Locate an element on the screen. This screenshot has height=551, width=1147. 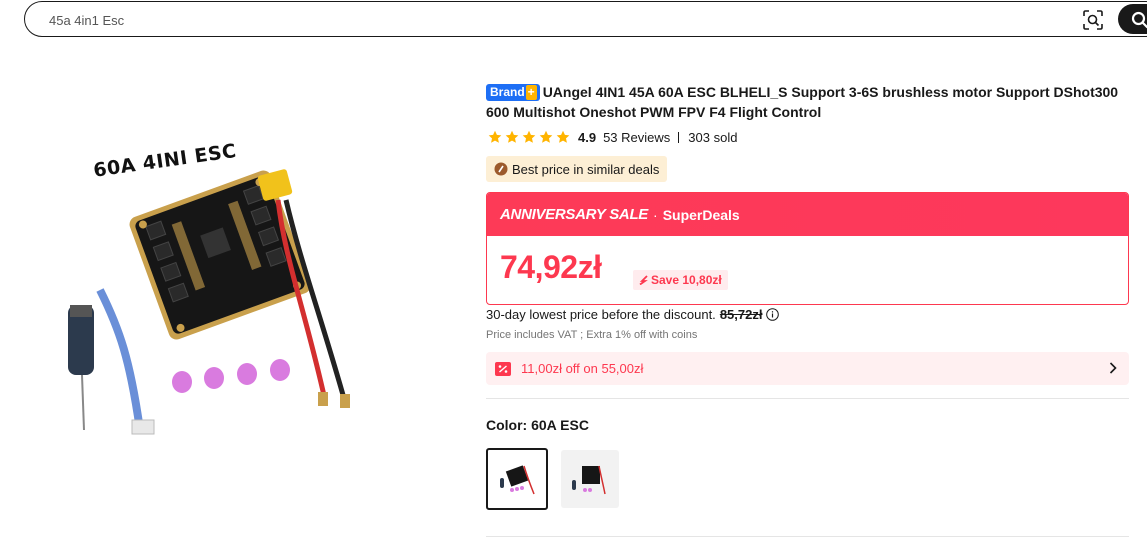
rating-row: 4.9 53 Reviews 303 sold is located at coordinates (612, 137).